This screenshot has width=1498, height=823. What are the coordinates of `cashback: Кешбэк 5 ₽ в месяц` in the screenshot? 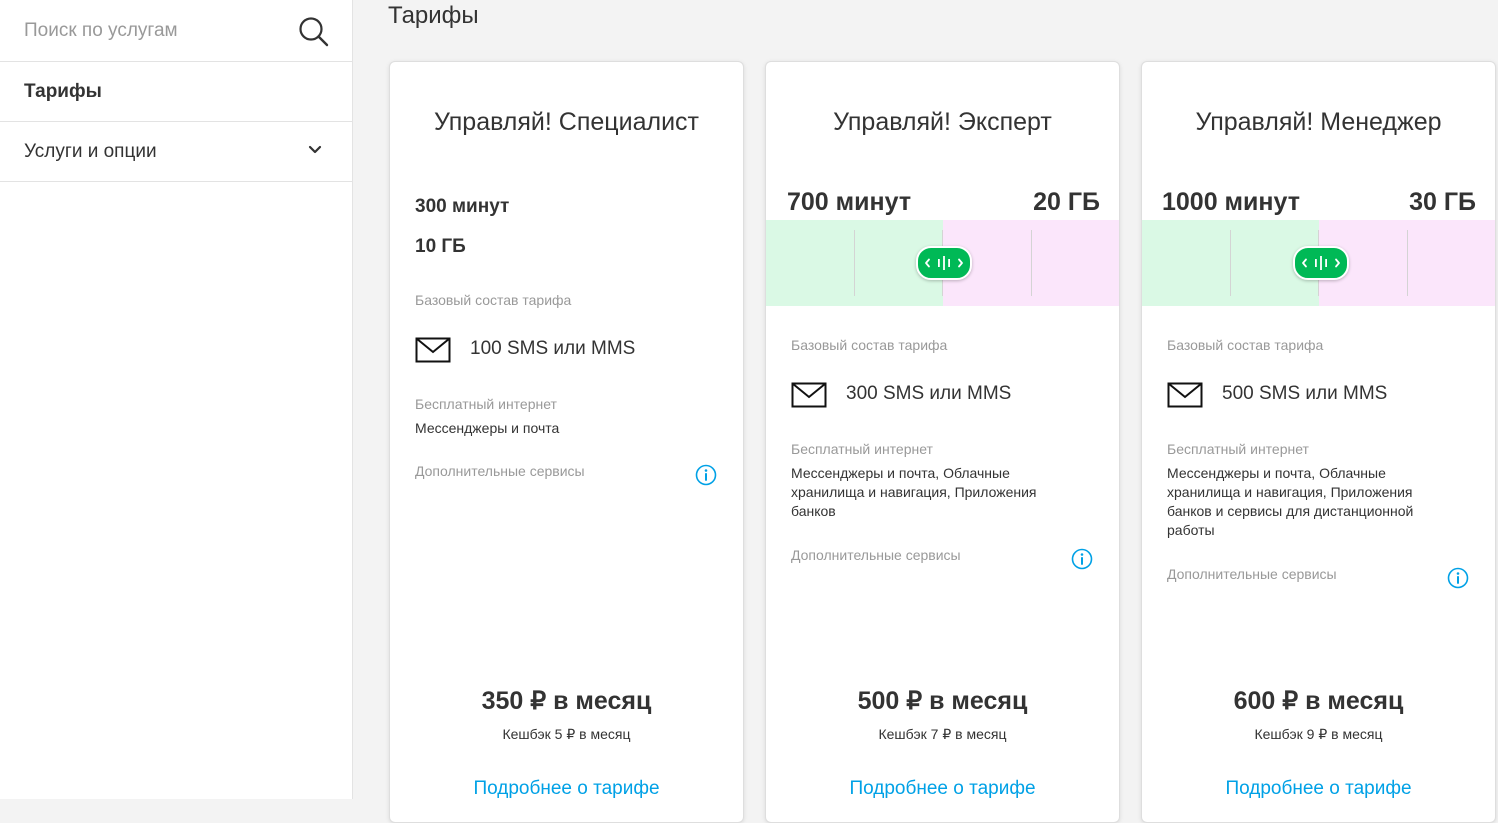 It's located at (566, 734).